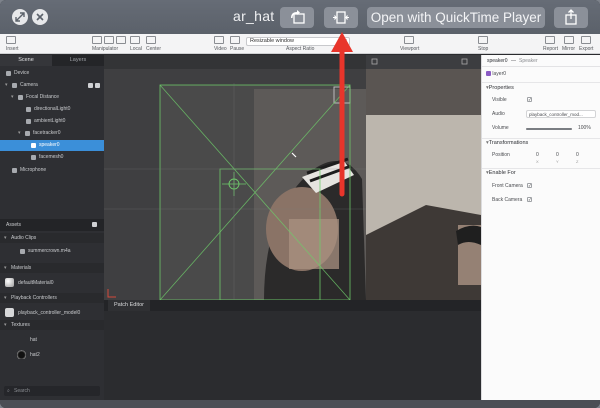  What do you see at coordinates (97, 85) in the screenshot?
I see `camera-options-icon` at bounding box center [97, 85].